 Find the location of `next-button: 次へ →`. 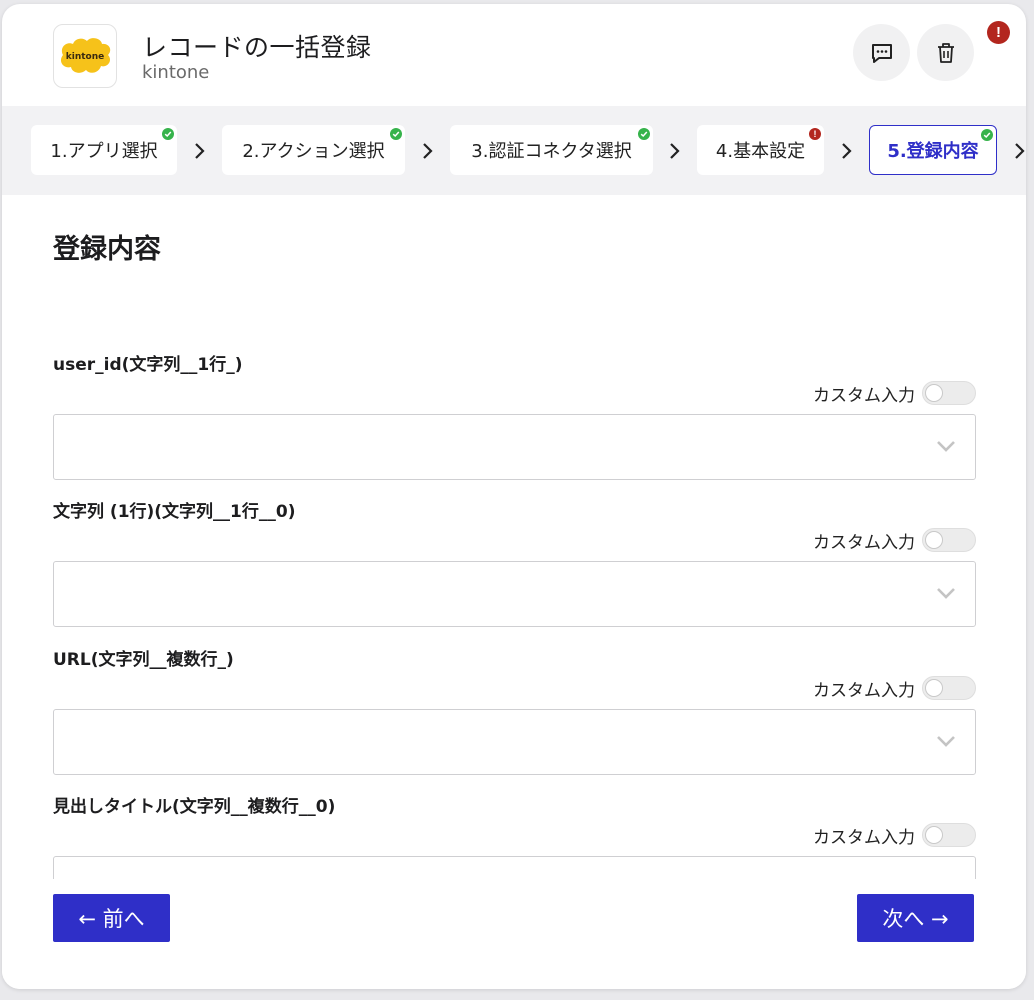

next-button: 次へ → is located at coordinates (915, 918).